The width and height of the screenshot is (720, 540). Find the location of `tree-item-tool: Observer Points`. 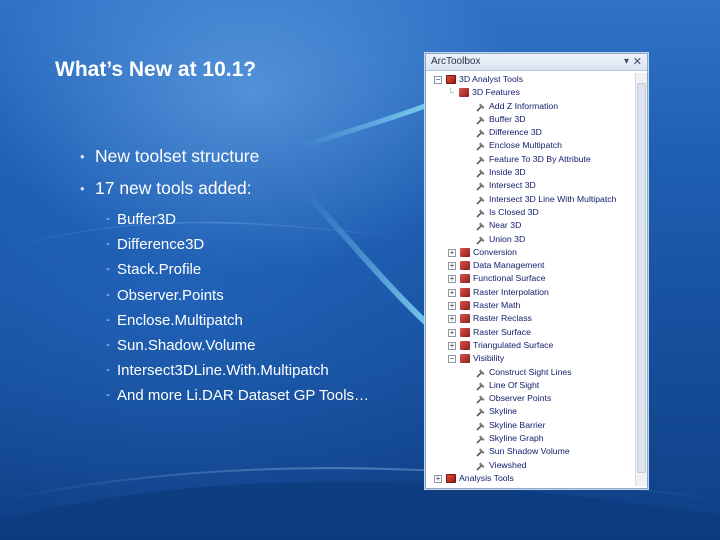

tree-item-tool: Observer Points is located at coordinates (531, 398).